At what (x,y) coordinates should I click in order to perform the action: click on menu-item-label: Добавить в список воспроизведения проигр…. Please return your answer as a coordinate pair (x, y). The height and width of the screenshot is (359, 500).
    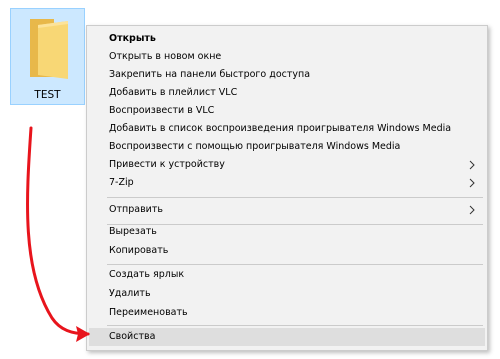
    Looking at the image, I should click on (280, 128).